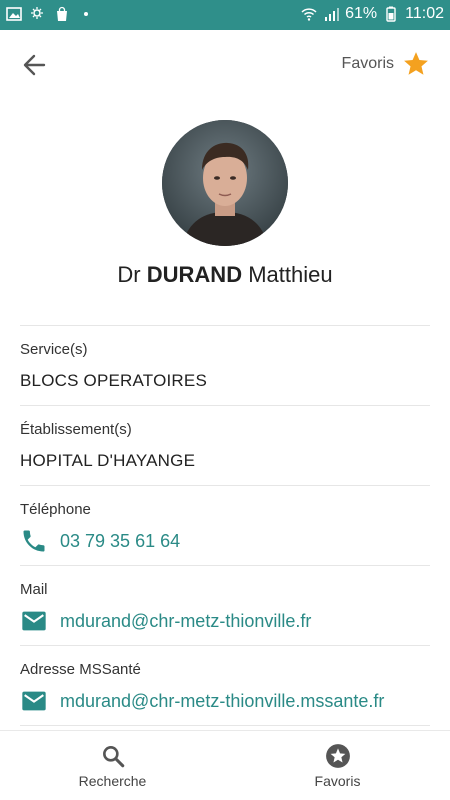 This screenshot has height=800, width=450. What do you see at coordinates (55, 509) in the screenshot?
I see `phone-label: Téléphone` at bounding box center [55, 509].